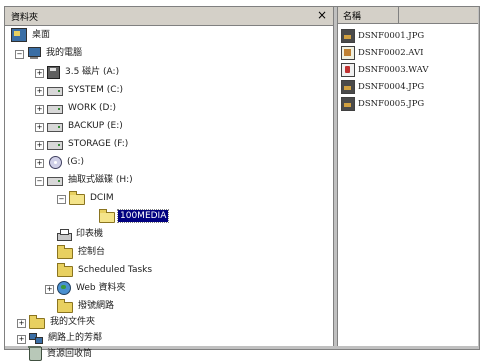 This screenshot has height=362, width=482. I want to click on file-item: DSNF0004.JPG, so click(408, 86).